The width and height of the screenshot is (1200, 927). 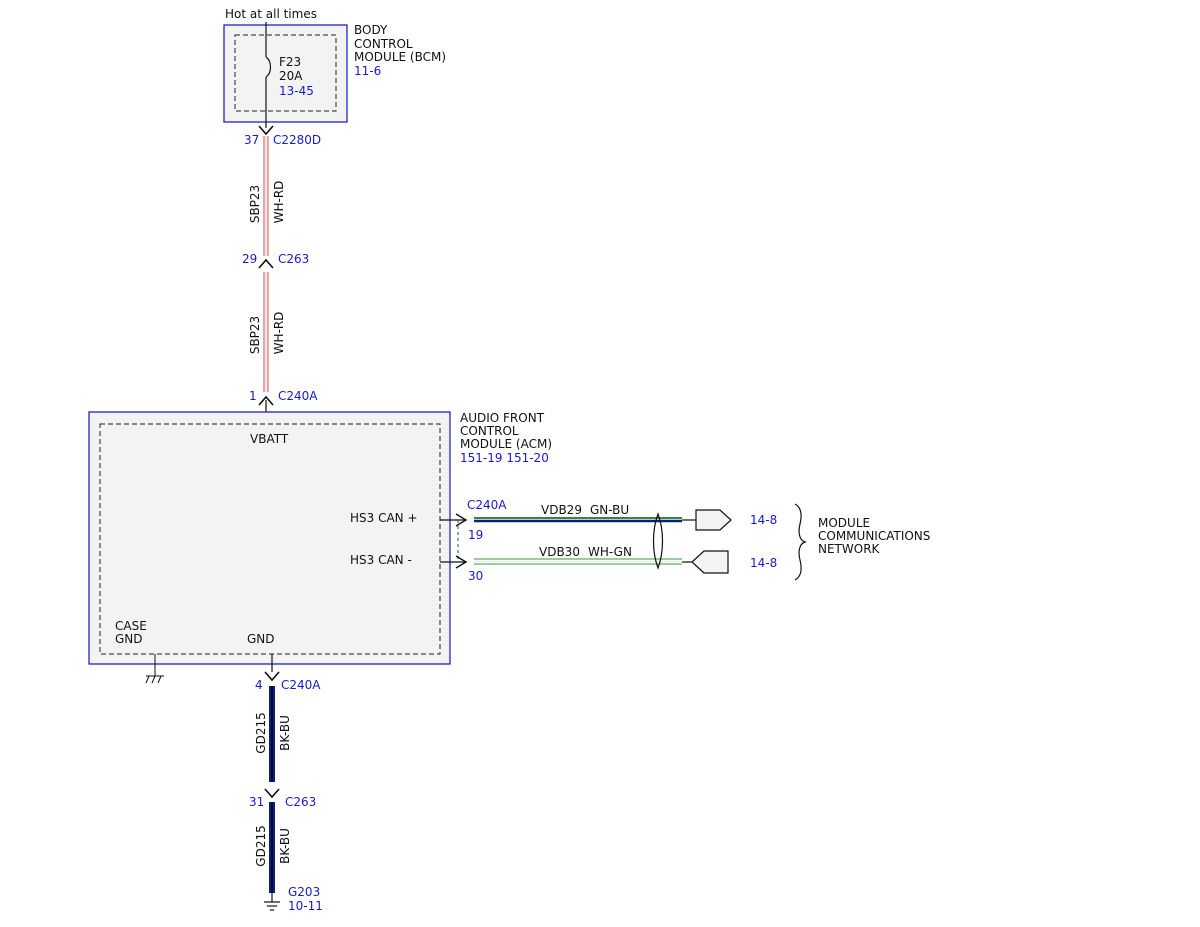 I want to click on c240a-pin4-number: 4, so click(x=259, y=685).